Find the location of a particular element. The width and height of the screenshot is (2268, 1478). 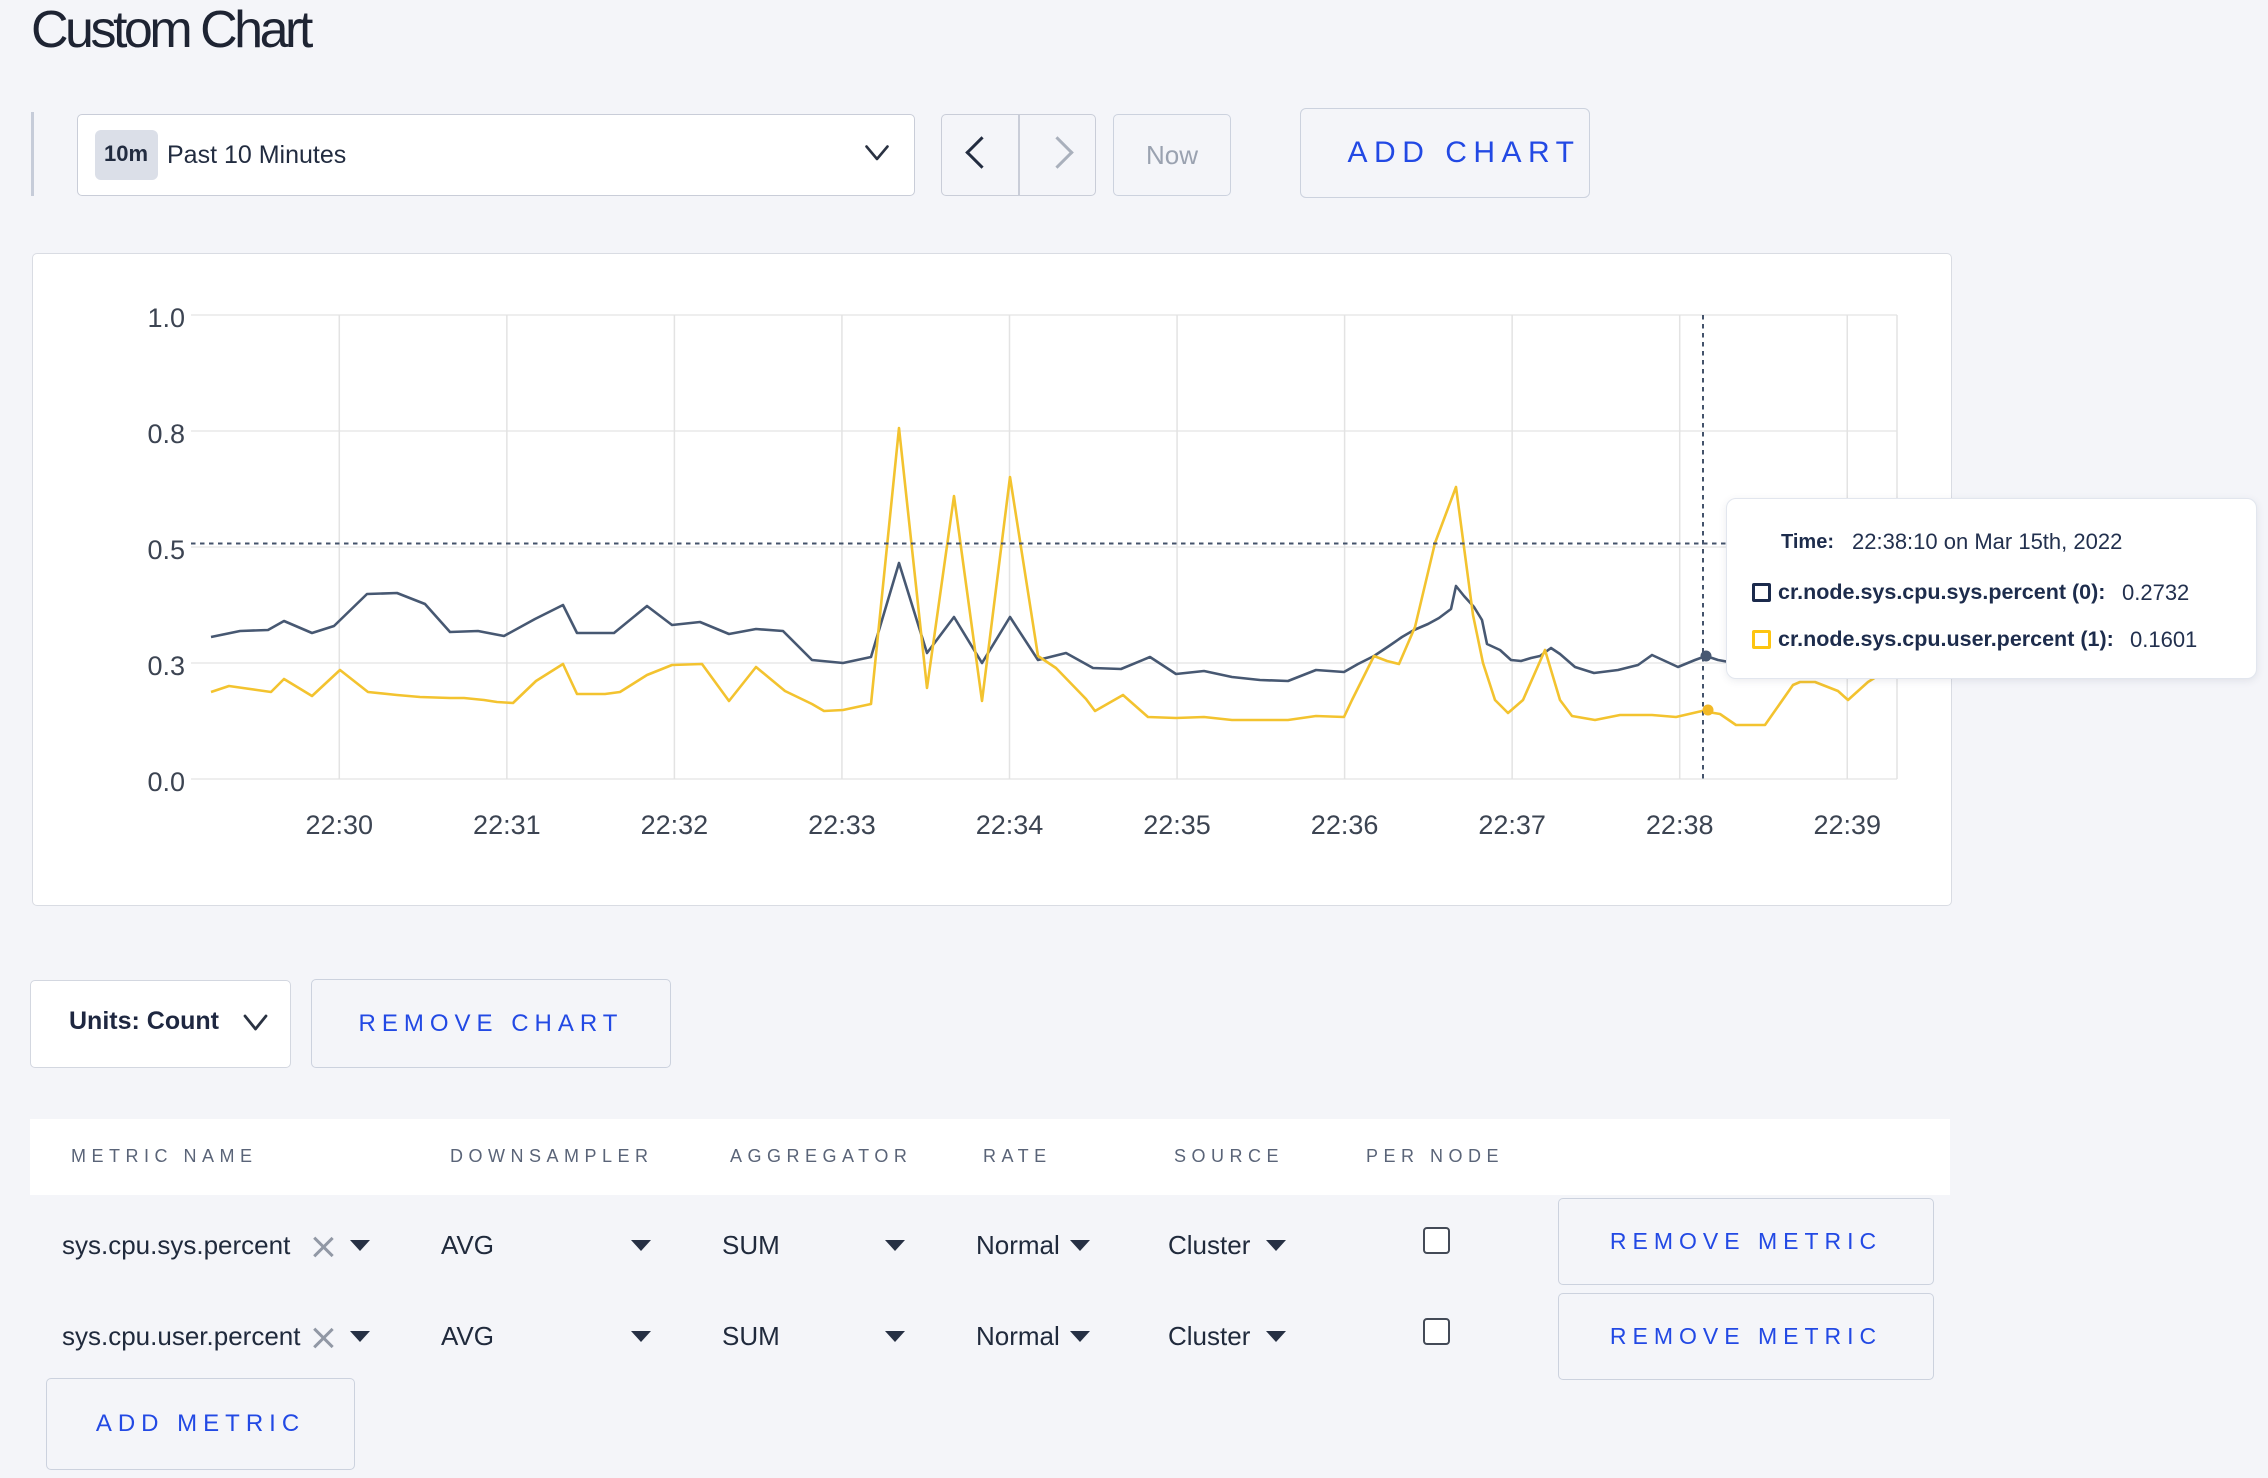

svg-text: 22:37 is located at coordinates (1512, 825).